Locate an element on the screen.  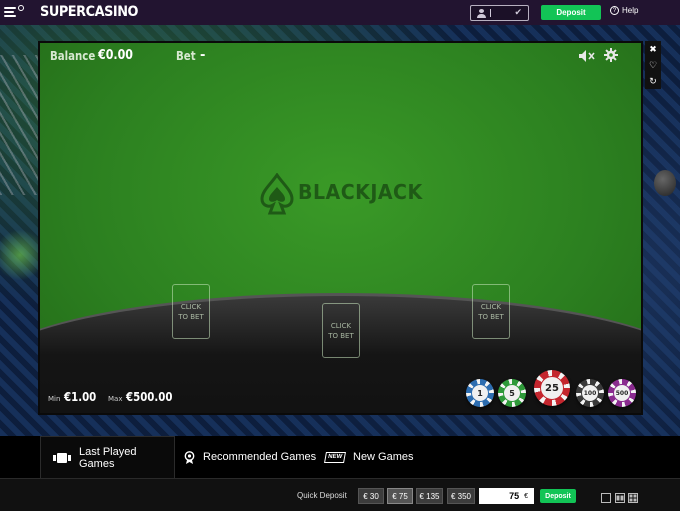
deposit-amount-input: 75 € is located at coordinates (506, 496).